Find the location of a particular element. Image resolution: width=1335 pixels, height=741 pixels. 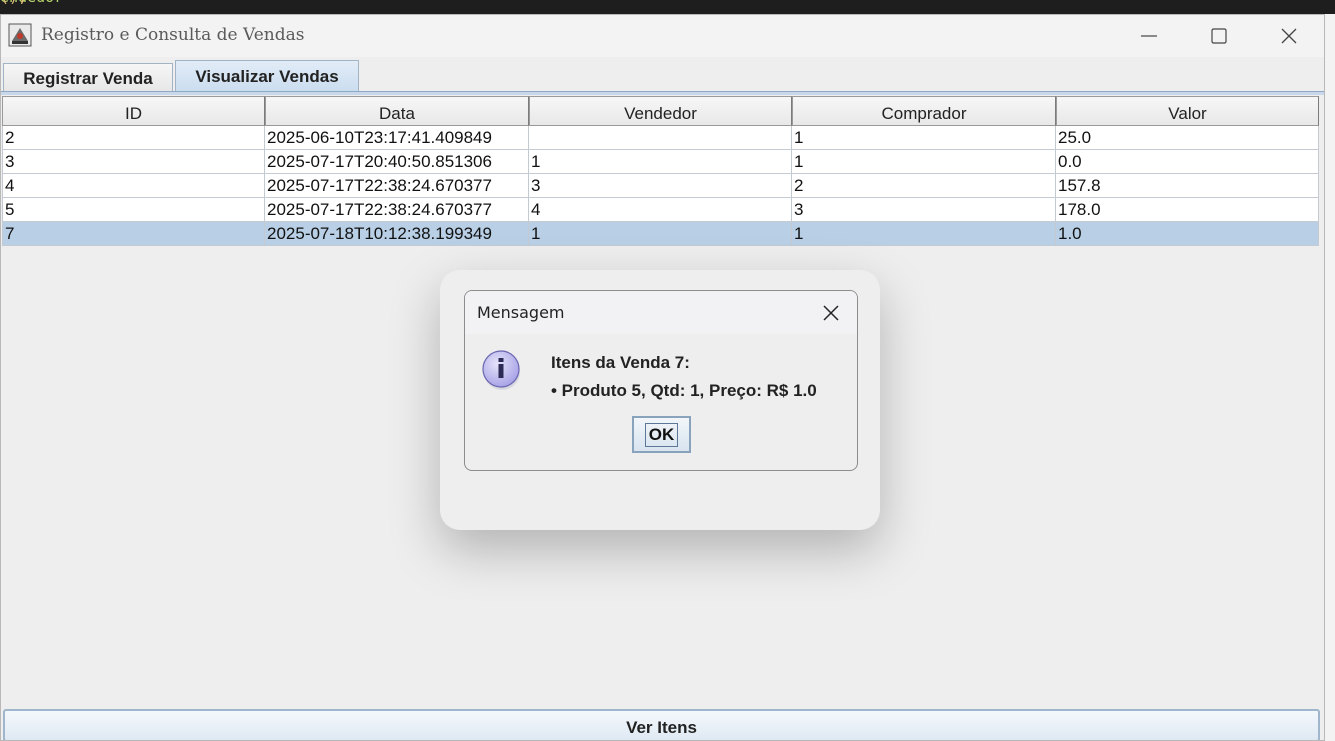

table-row: 2 2025-06-10T23:17:41.409849 1 25.0 is located at coordinates (660, 138).